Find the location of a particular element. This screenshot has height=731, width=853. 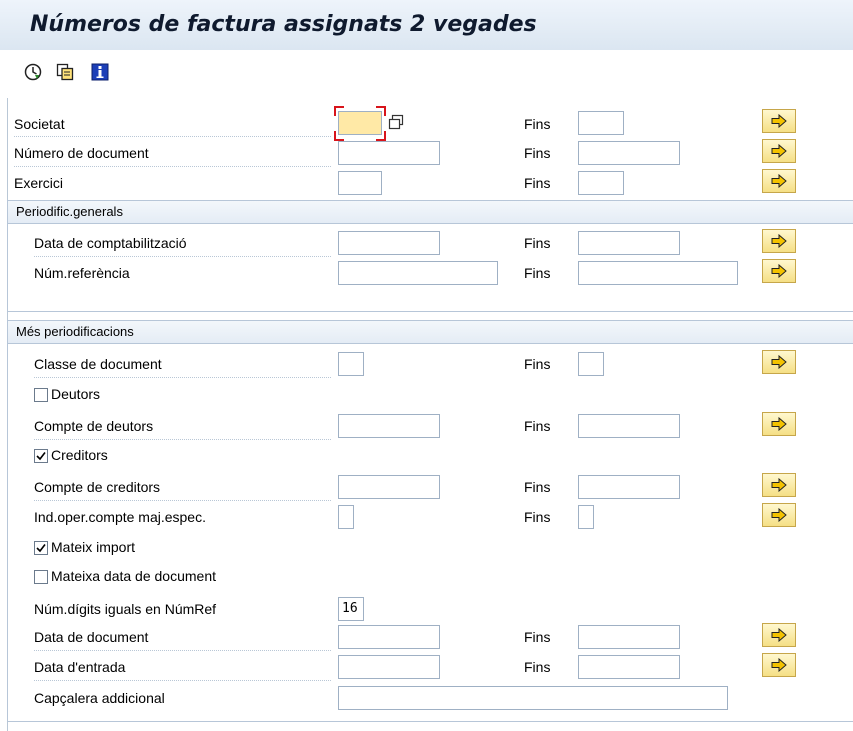

num-referencia-from-input is located at coordinates (418, 273).